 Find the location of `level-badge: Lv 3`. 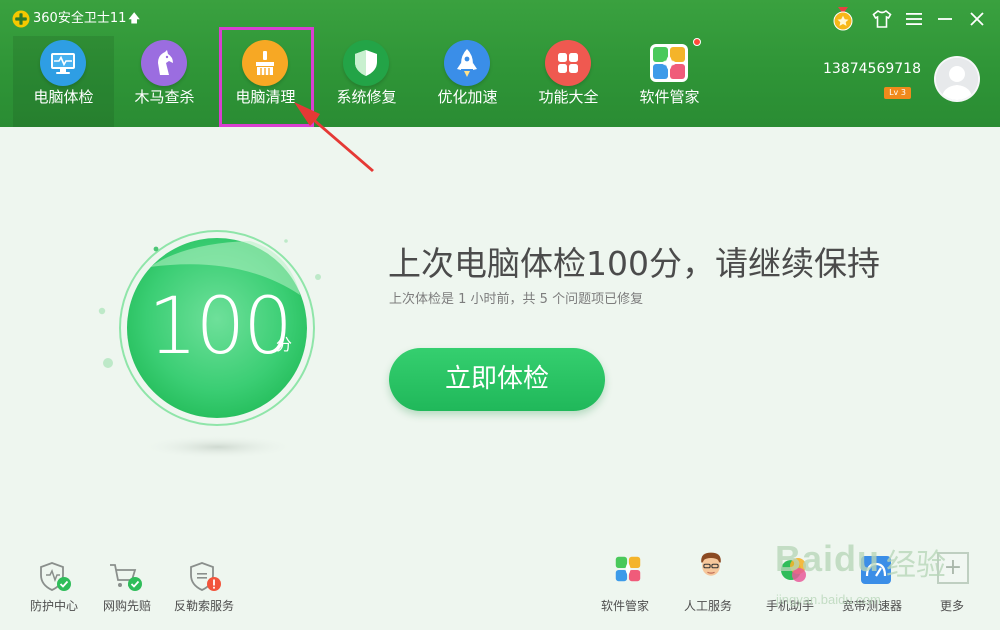

level-badge: Lv 3 is located at coordinates (897, 93).